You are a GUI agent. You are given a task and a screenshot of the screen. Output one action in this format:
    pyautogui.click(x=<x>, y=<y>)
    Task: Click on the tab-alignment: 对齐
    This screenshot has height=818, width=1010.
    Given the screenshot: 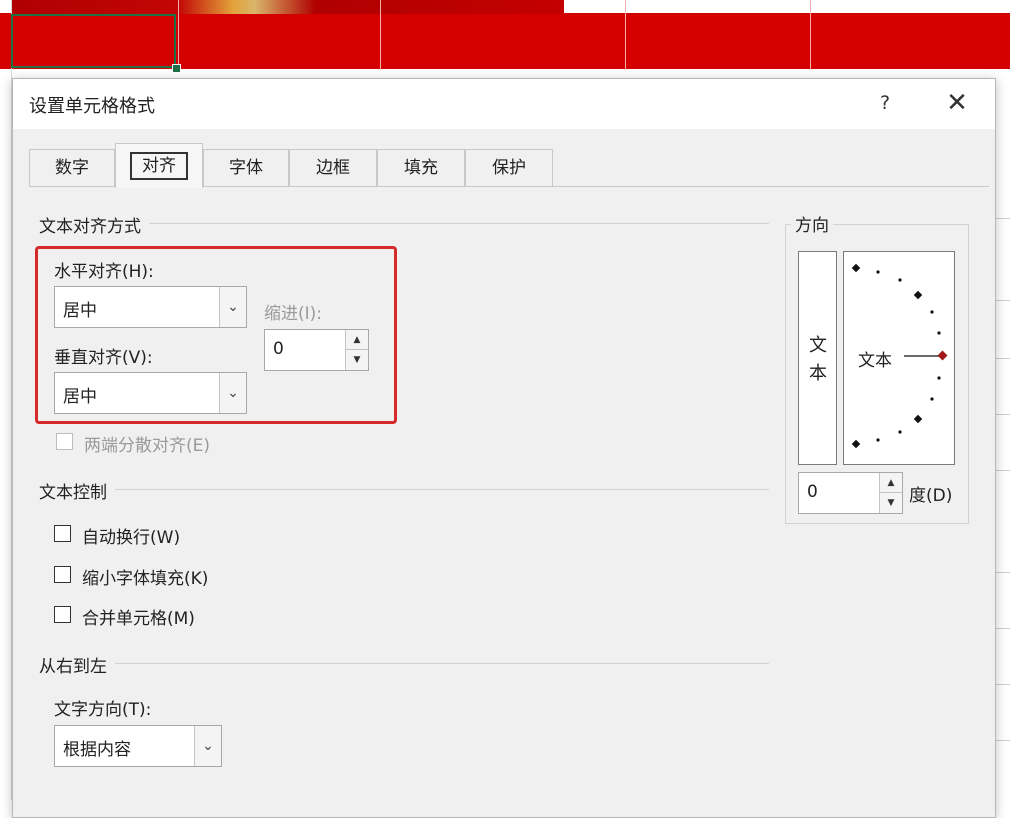 What is the action you would take?
    pyautogui.click(x=159, y=165)
    